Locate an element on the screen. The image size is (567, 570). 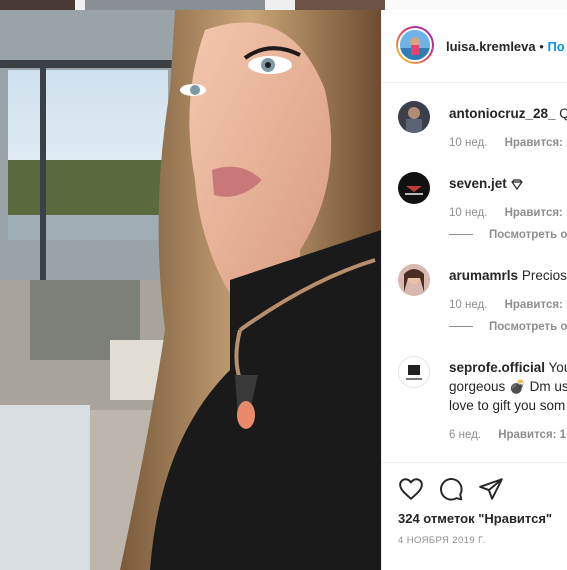
post-date: 4 НОЯБРЯ 2019 Г. is located at coordinates (441, 540).